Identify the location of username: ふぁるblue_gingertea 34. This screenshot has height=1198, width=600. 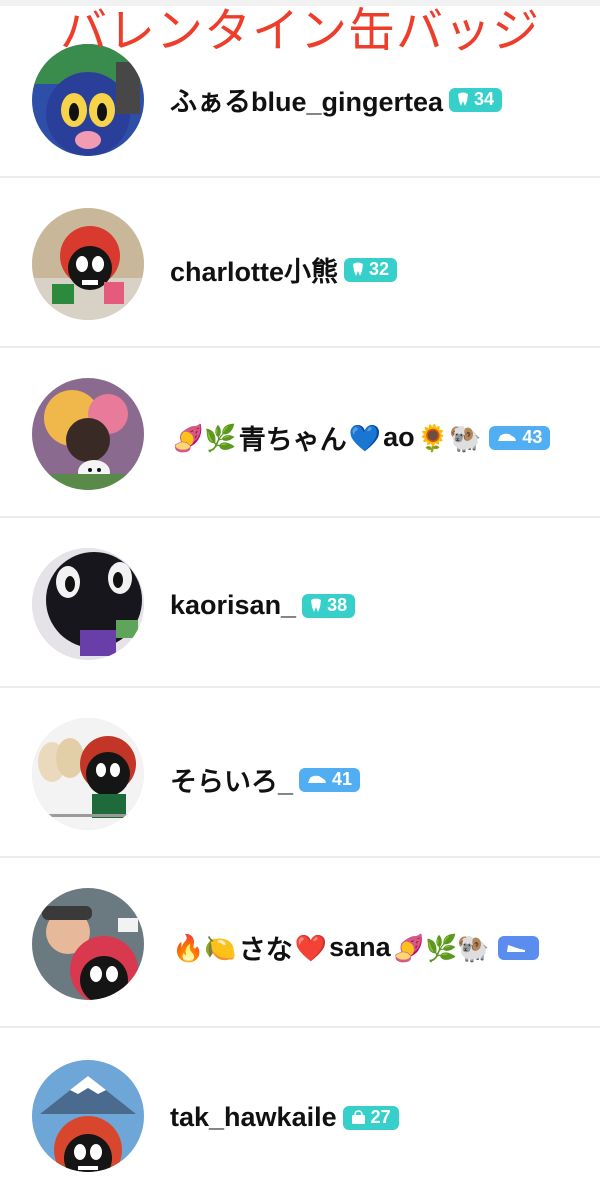
(336, 99).